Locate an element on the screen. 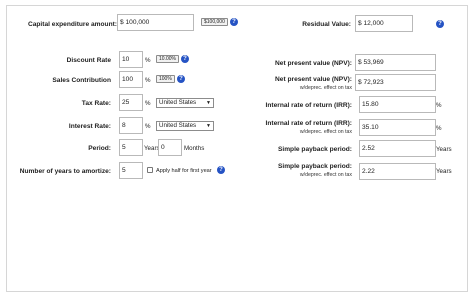 The width and height of the screenshot is (474, 299). capex-input: $ 100,000 is located at coordinates (155, 22).